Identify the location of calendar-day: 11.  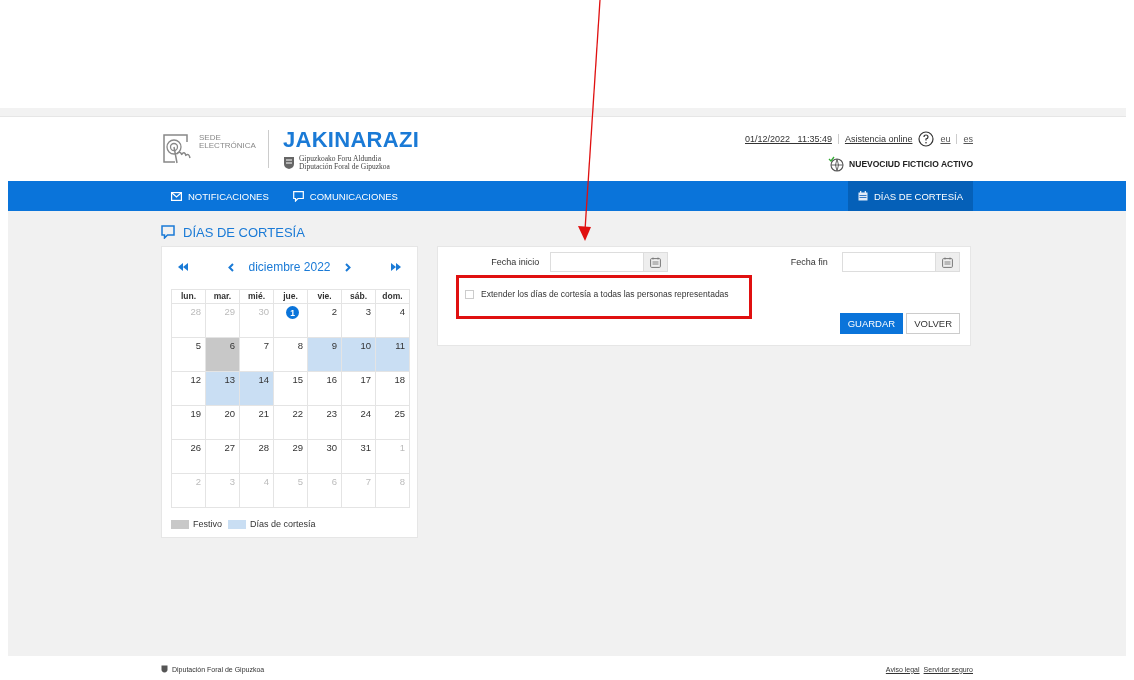
(393, 355).